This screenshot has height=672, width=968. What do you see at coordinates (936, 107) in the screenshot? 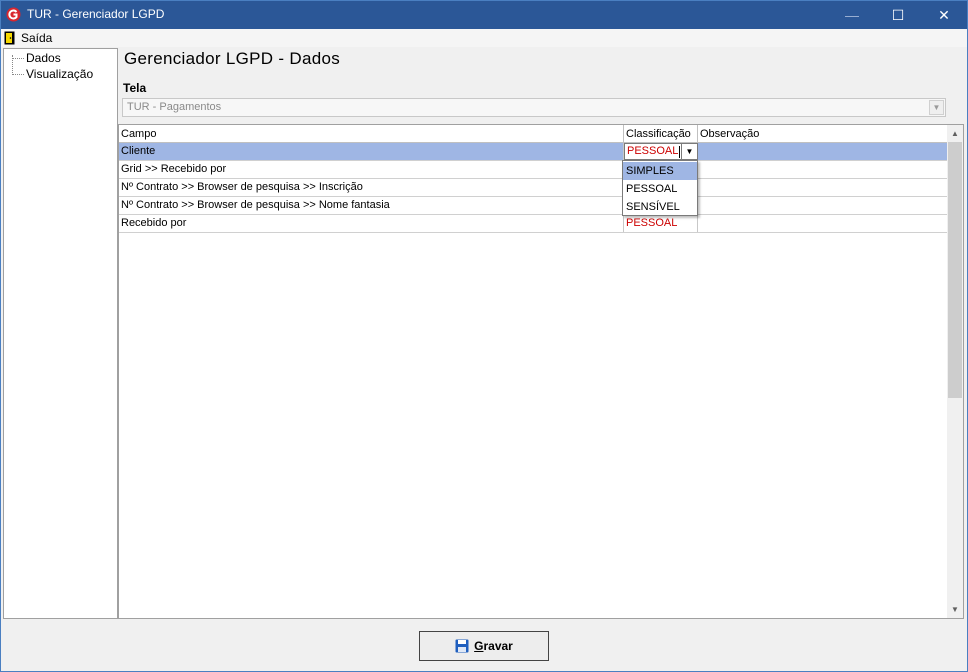
I see `combo-arrow-icon: ▼` at bounding box center [936, 107].